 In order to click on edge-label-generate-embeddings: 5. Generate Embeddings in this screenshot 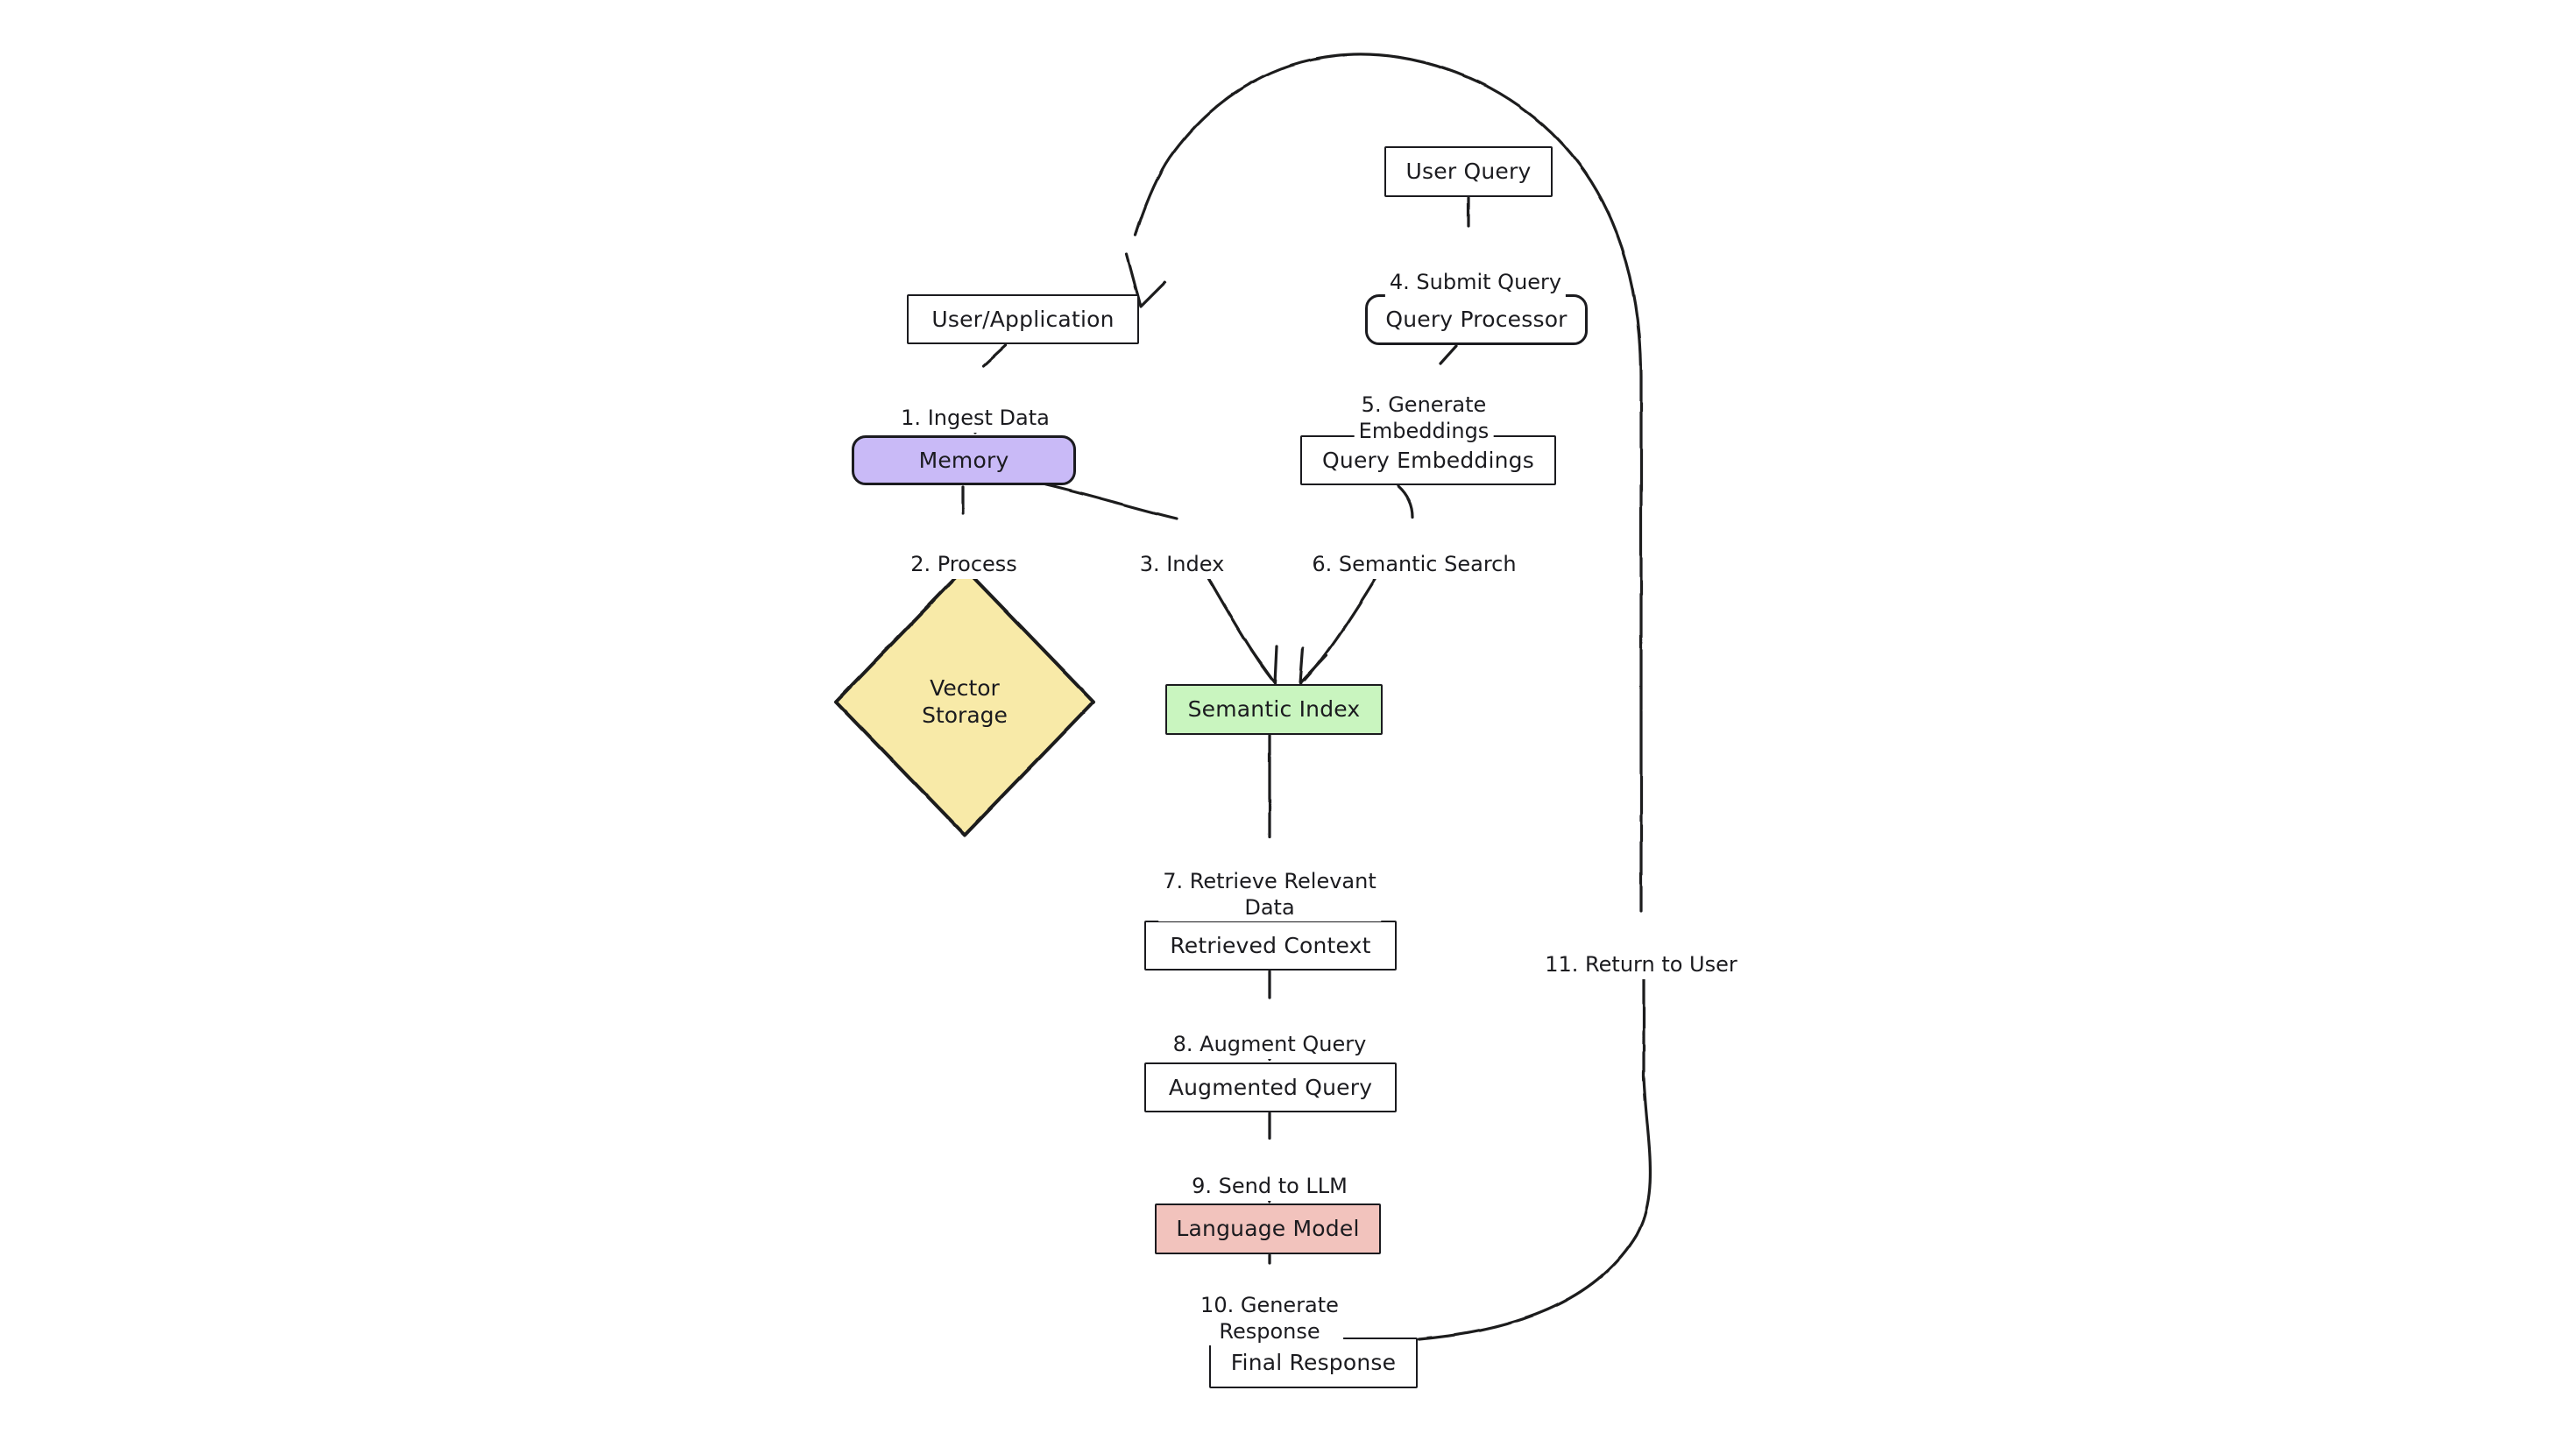, I will do `click(1424, 405)`.